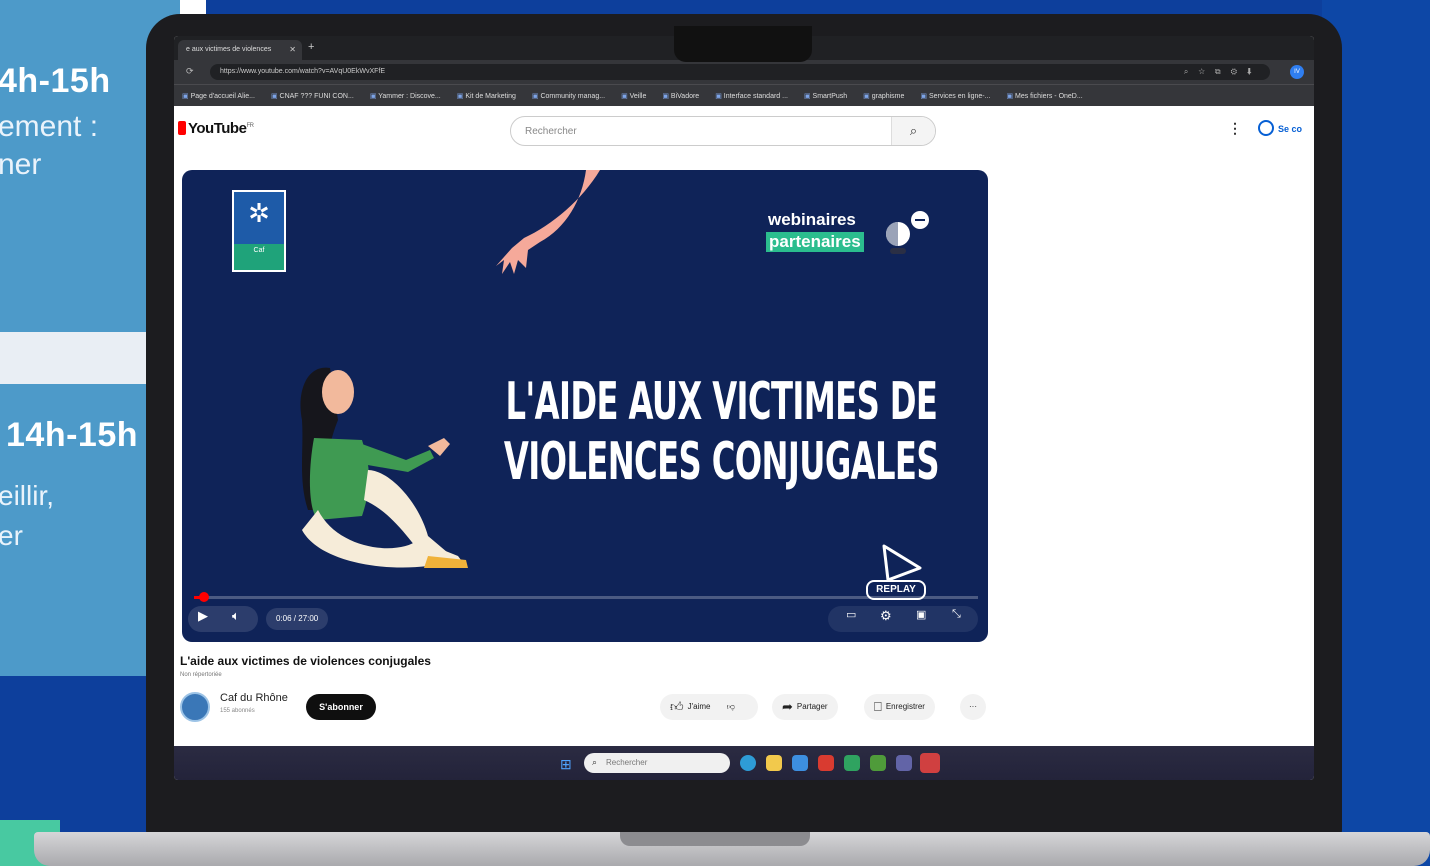 The width and height of the screenshot is (1430, 866). I want to click on headline-line2: VIOLENCES CONJUGALES, so click(721, 462).